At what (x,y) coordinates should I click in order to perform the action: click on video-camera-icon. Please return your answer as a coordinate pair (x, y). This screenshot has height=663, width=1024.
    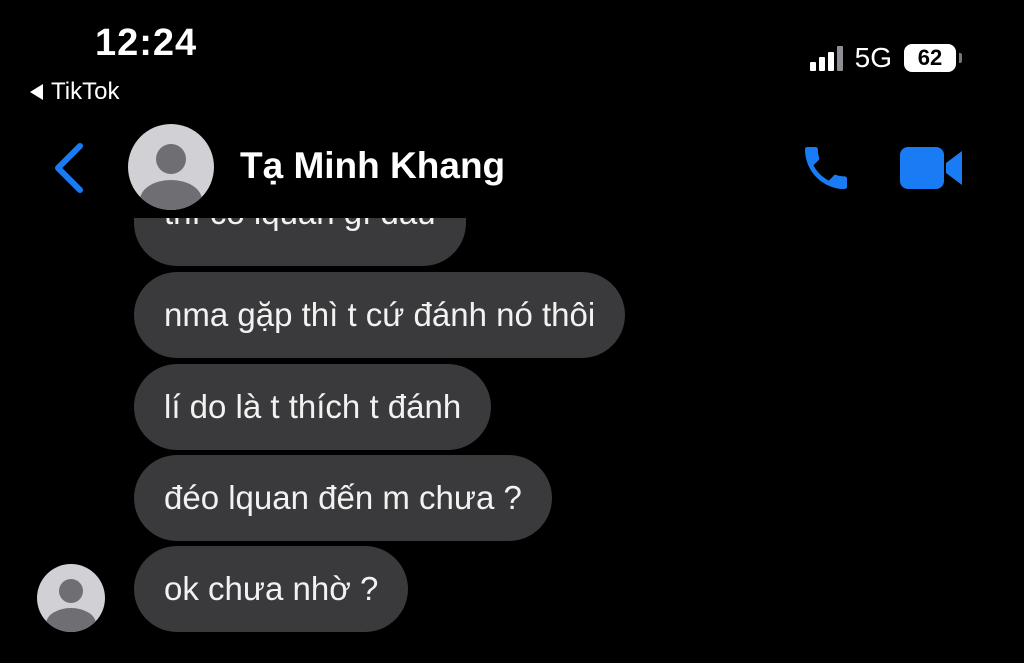
    Looking at the image, I should click on (932, 168).